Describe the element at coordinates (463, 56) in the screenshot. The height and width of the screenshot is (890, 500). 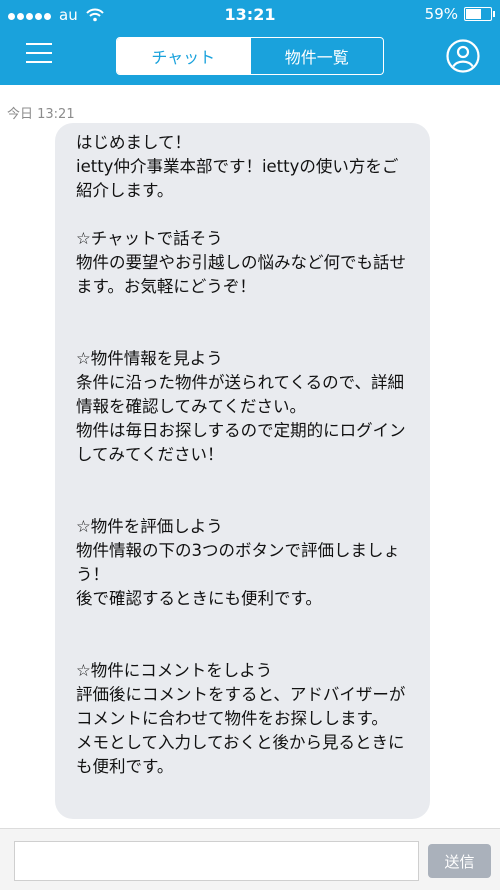
I see `user-profile-icon` at that location.